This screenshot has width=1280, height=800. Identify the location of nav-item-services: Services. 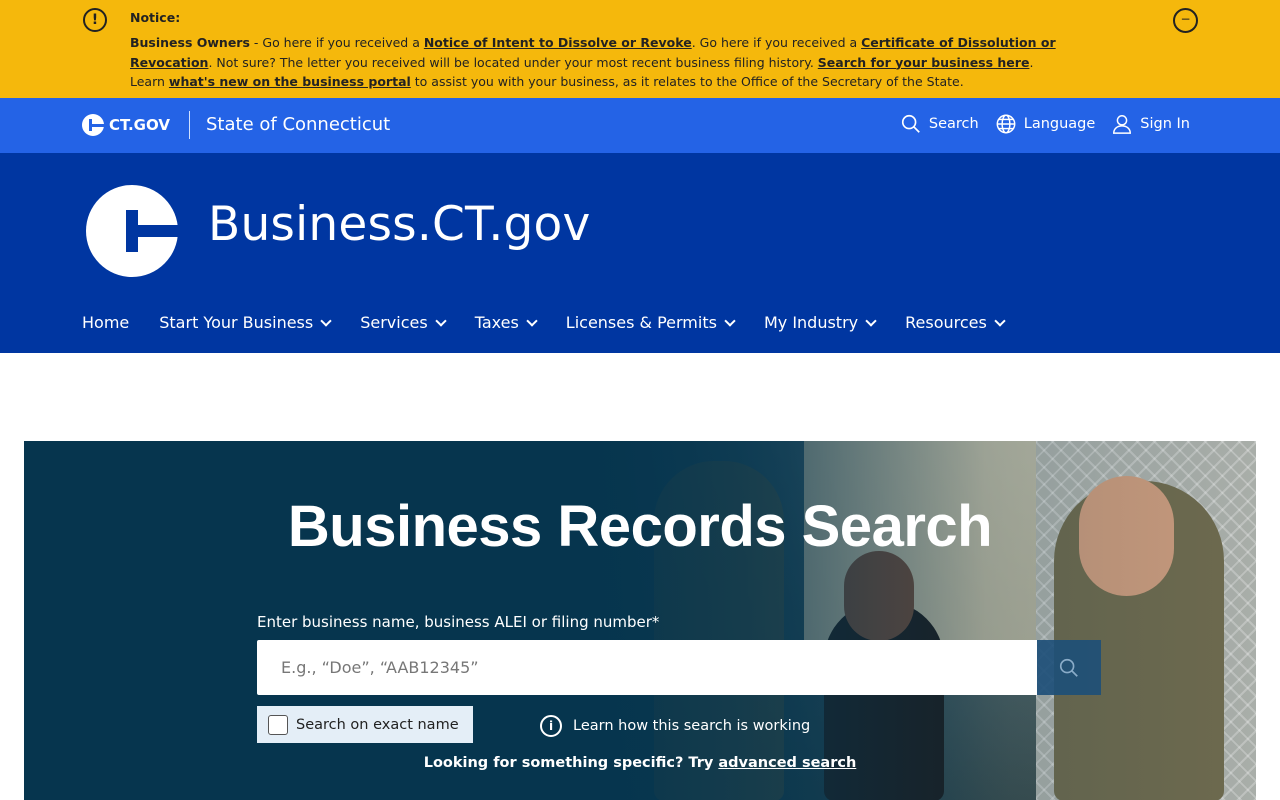
(403, 322).